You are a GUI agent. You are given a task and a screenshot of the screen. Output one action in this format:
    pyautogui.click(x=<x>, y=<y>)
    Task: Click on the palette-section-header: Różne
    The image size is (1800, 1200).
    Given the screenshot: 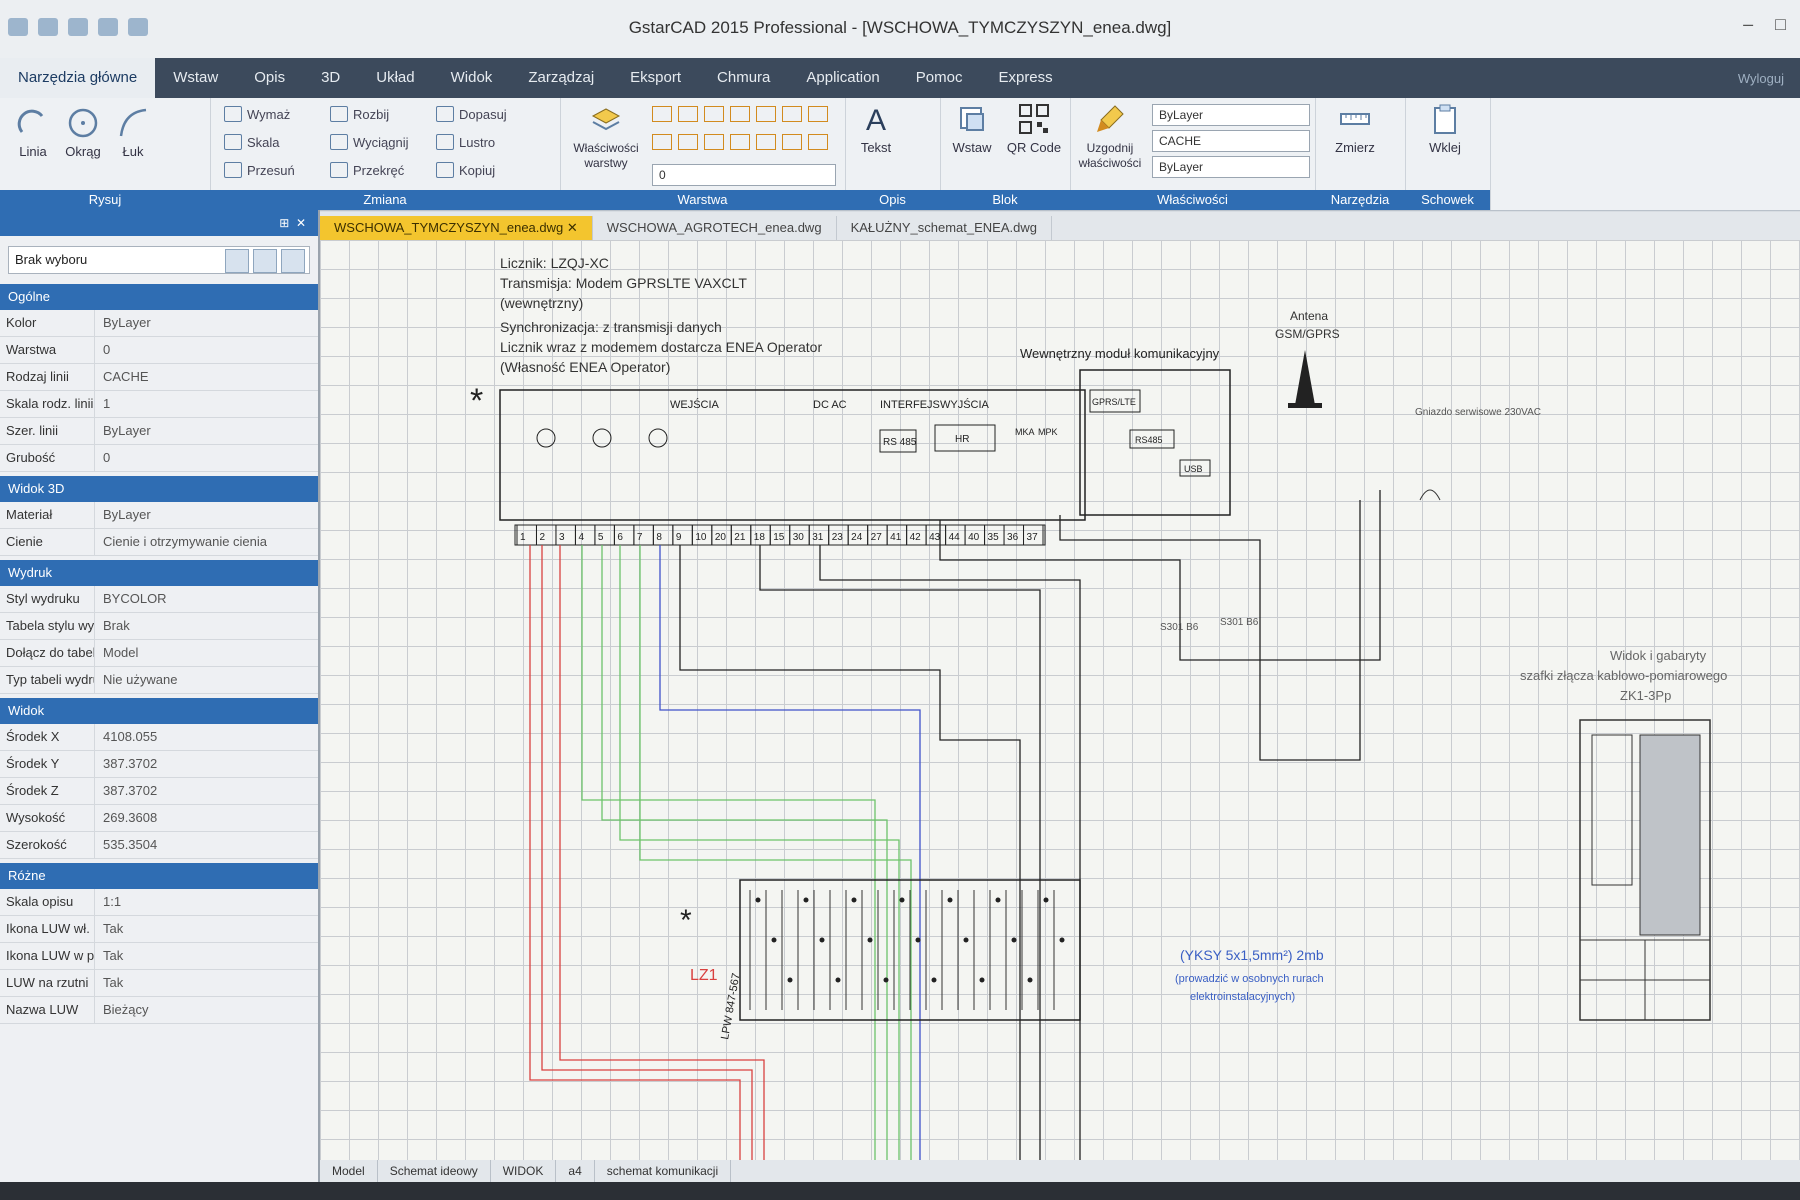 What is the action you would take?
    pyautogui.click(x=159, y=876)
    